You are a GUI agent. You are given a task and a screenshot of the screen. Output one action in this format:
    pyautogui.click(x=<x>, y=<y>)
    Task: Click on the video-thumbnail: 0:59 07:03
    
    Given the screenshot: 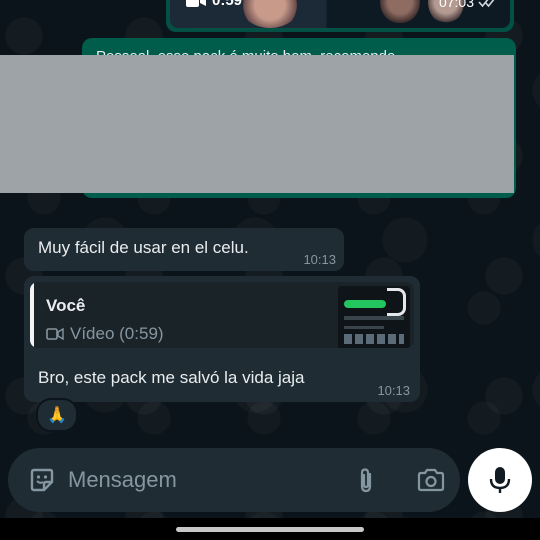 What is the action you would take?
    pyautogui.click(x=340, y=14)
    